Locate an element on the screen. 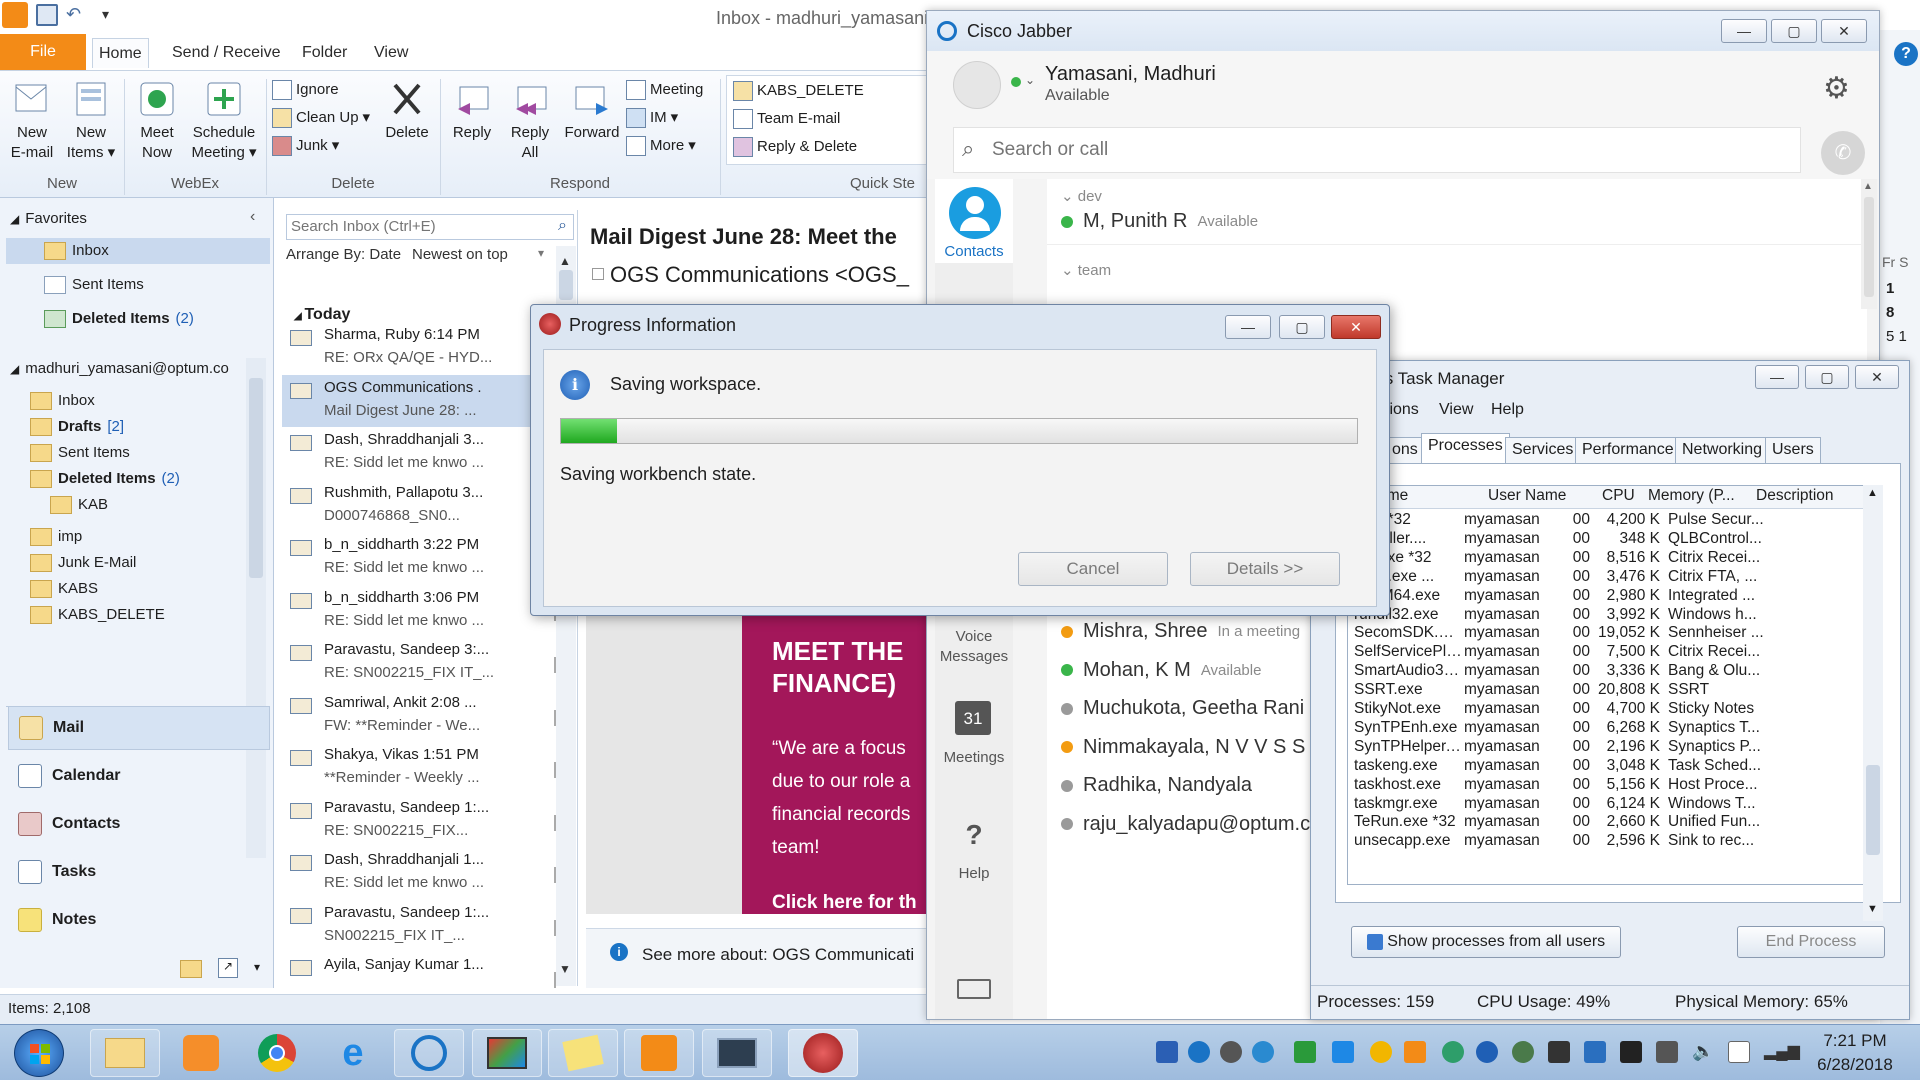 The image size is (1920, 1080). tray-clock: 7:21 PM 6/28/2018 is located at coordinates (1855, 1053).